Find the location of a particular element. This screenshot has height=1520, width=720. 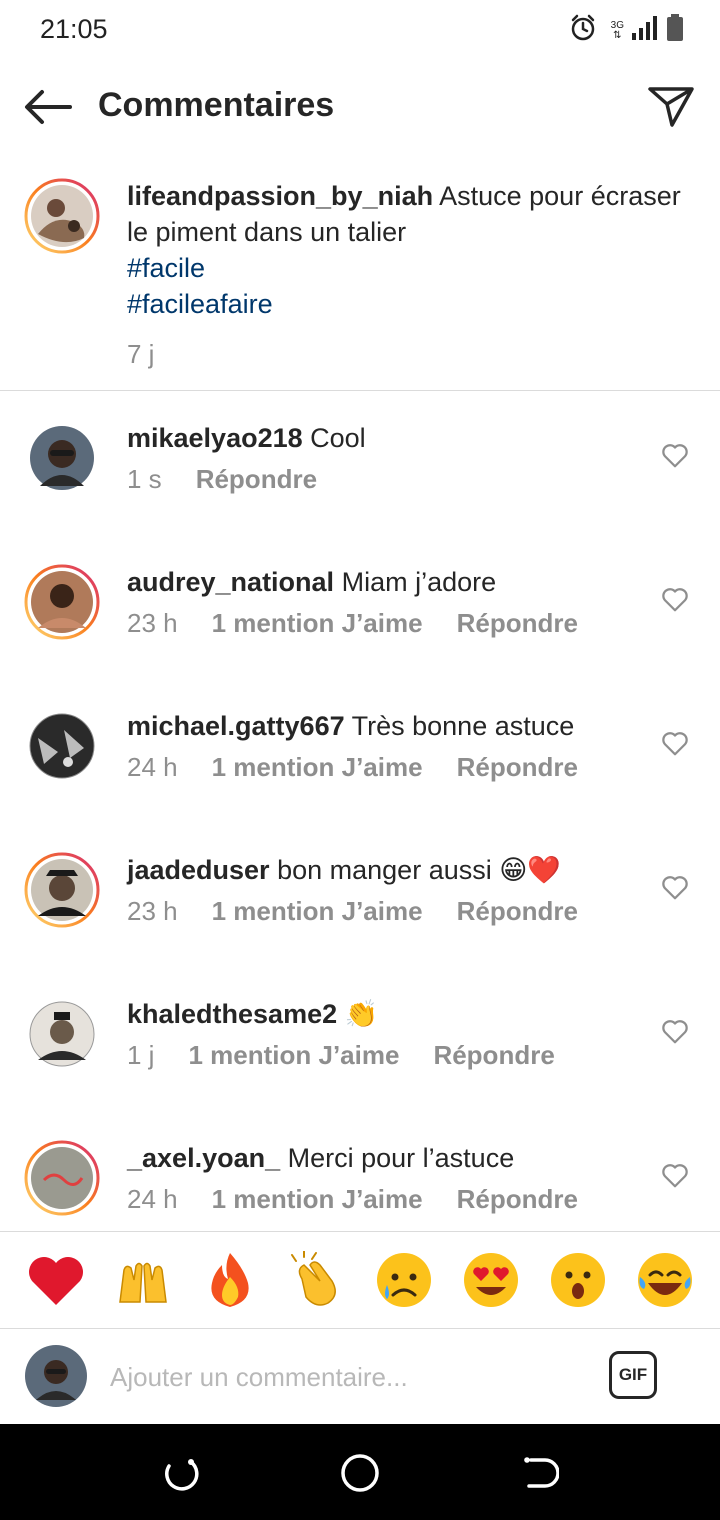

signal-icon is located at coordinates (645, 30).